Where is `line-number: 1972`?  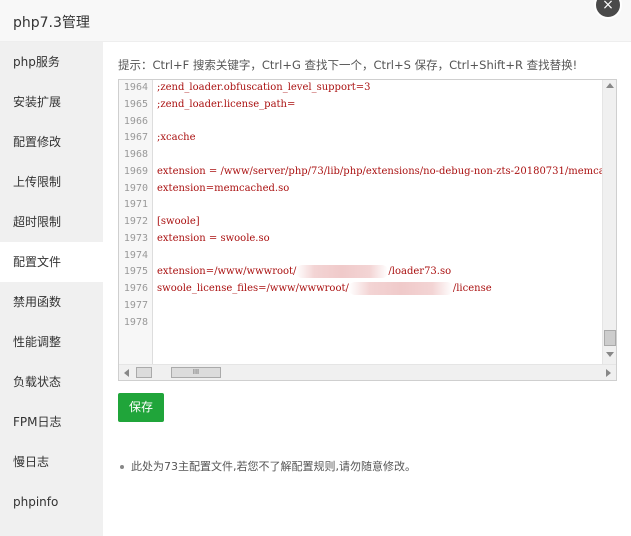
line-number: 1972 is located at coordinates (135, 221).